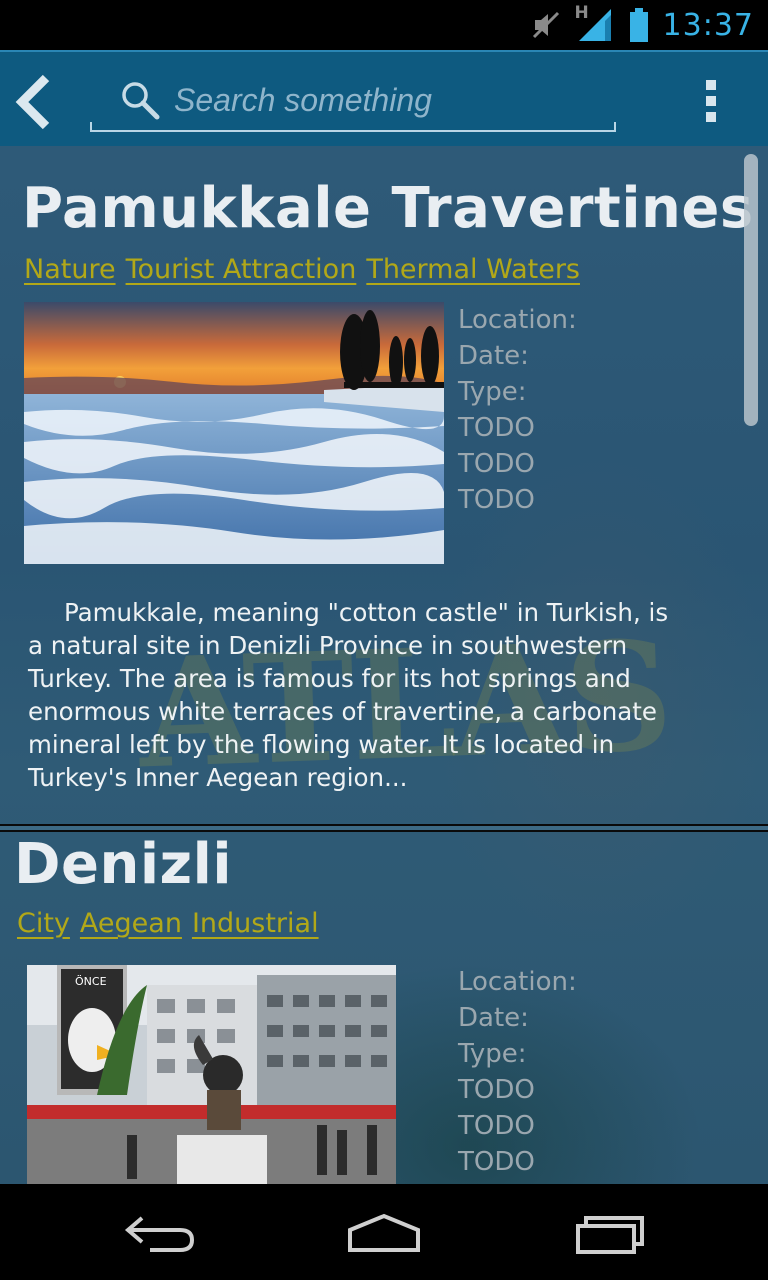  I want to click on battery-icon, so click(638, 25).